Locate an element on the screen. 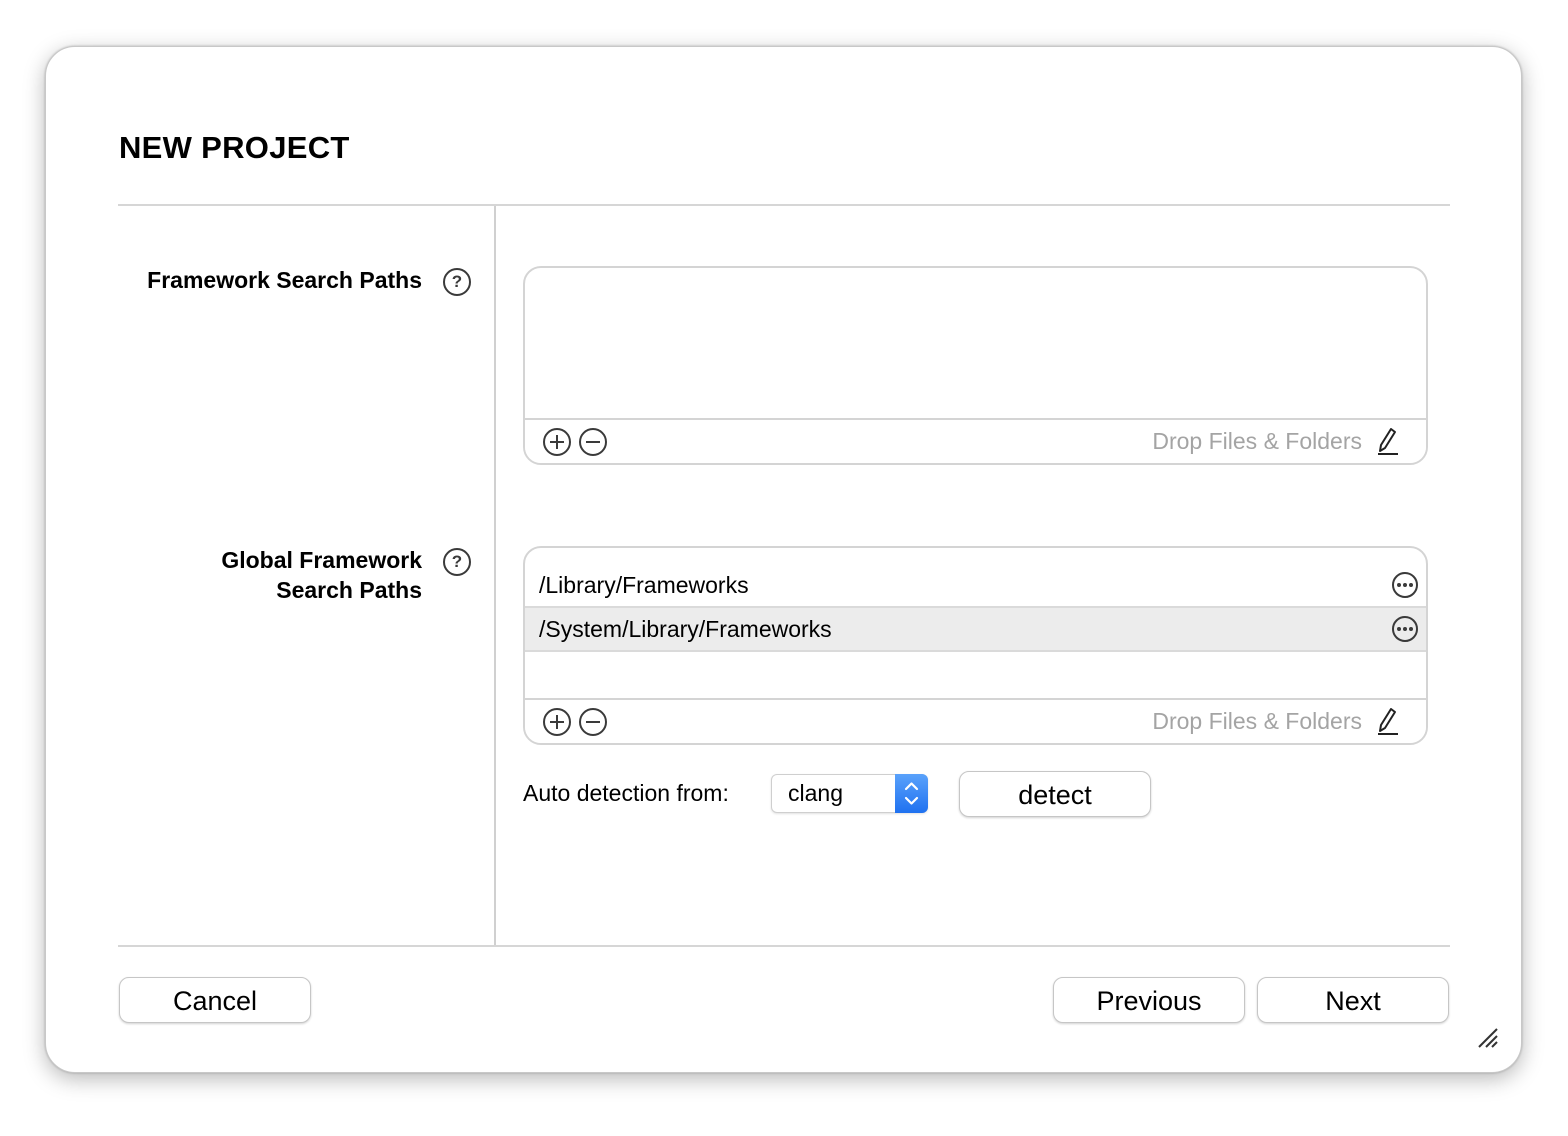 This screenshot has height=1136, width=1568. previous-button: Previous is located at coordinates (1149, 1000).